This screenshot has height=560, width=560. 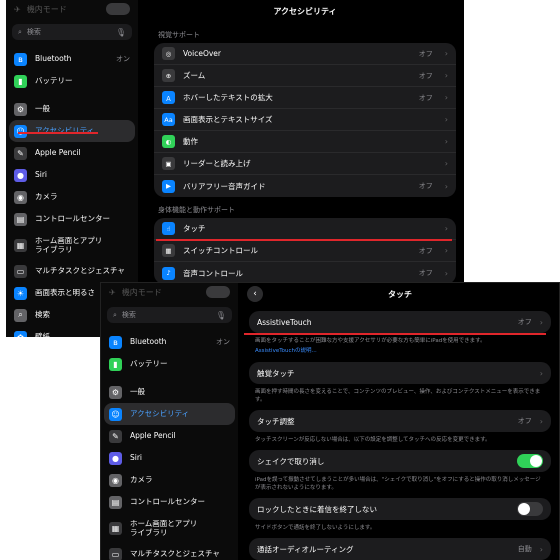 I want to click on sidebar-item-label: 検索, so click(x=42, y=315).